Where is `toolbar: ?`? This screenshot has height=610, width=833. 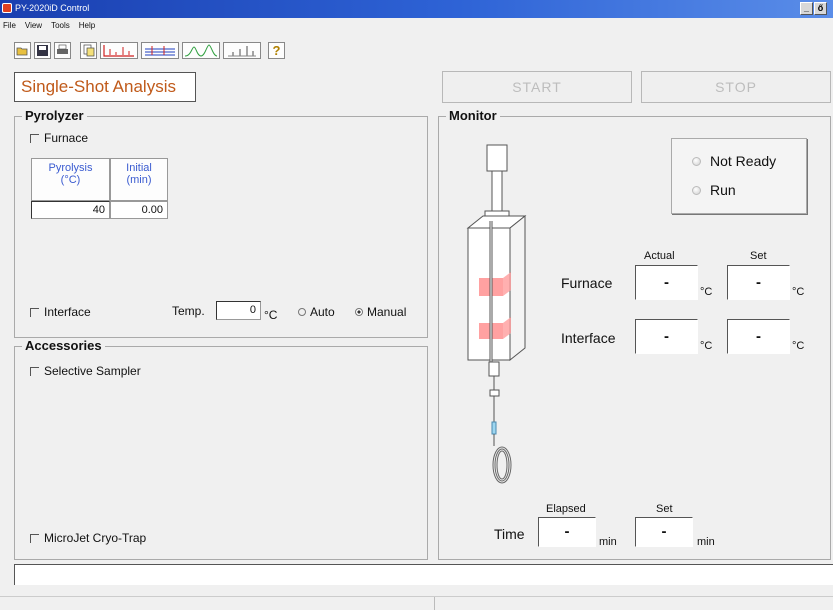
toolbar: ? is located at coordinates (149, 50).